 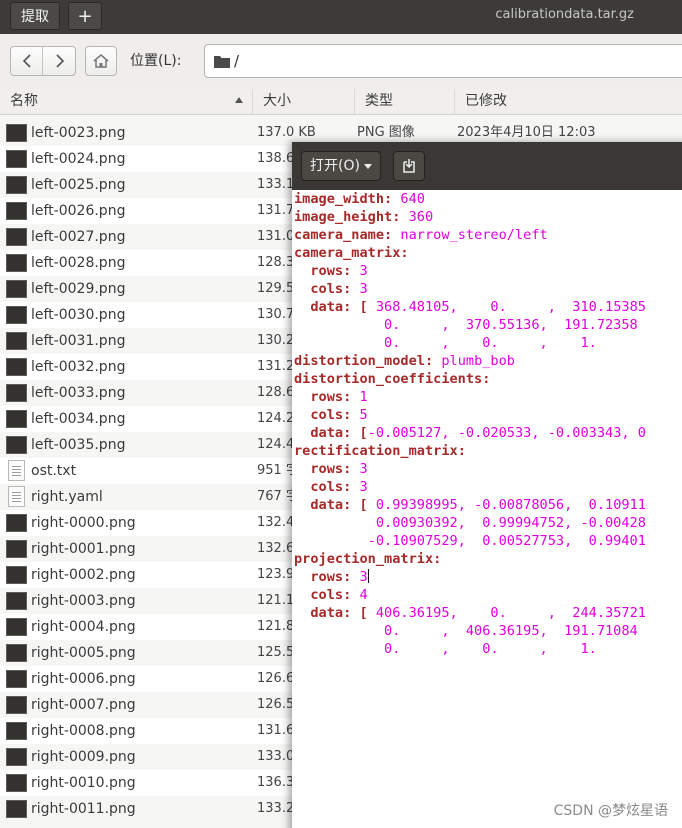 I want to click on open-button-label: 打开(O), so click(x=335, y=166).